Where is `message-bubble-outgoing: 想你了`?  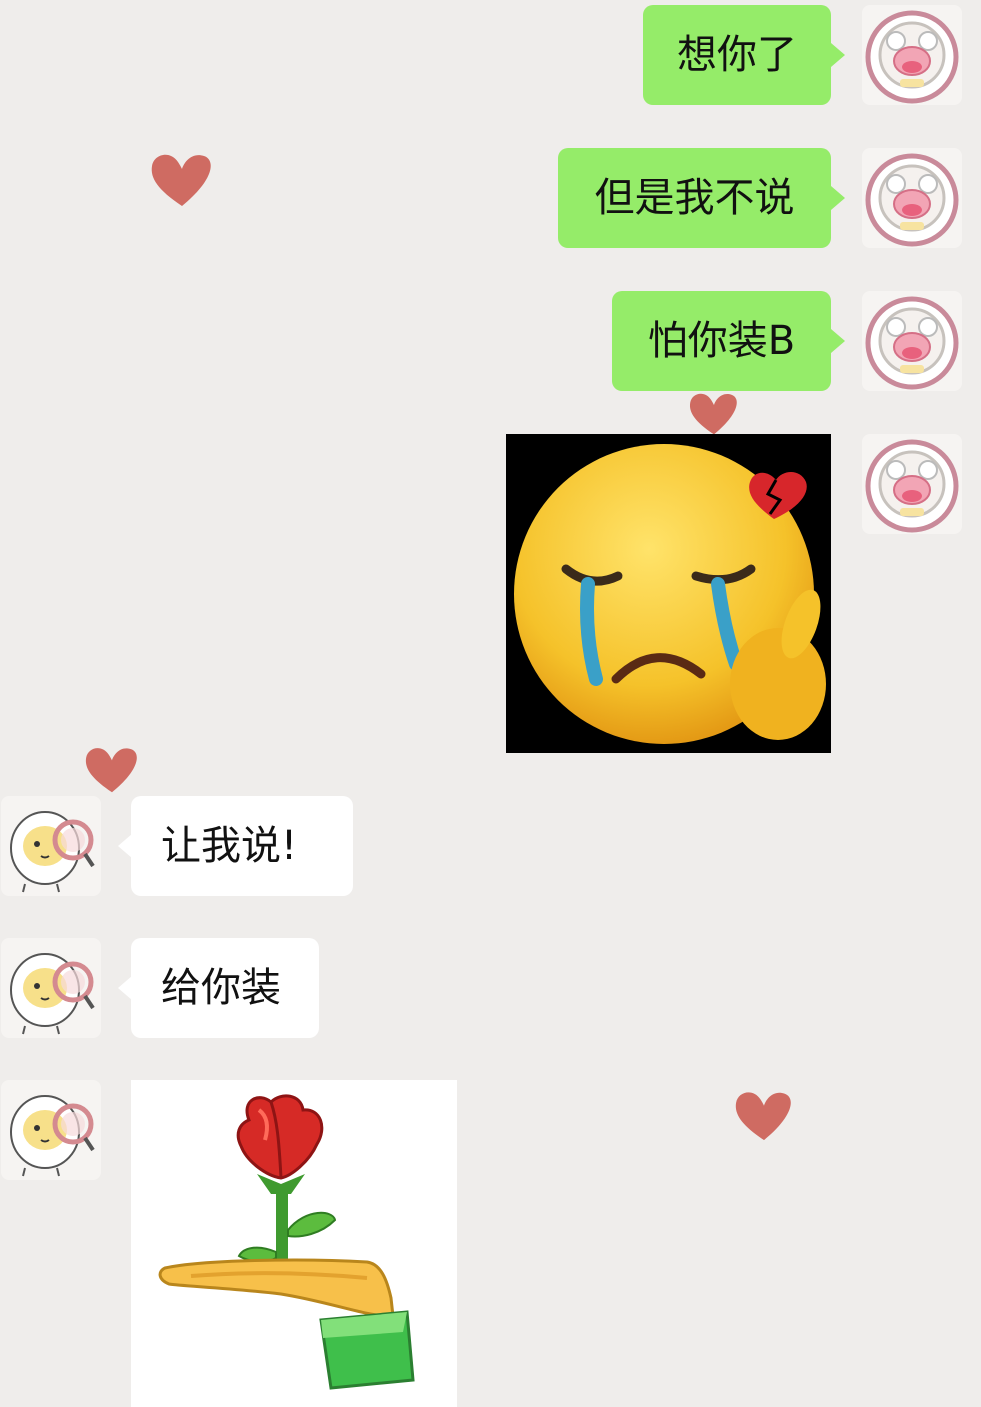
message-bubble-outgoing: 想你了 is located at coordinates (737, 55).